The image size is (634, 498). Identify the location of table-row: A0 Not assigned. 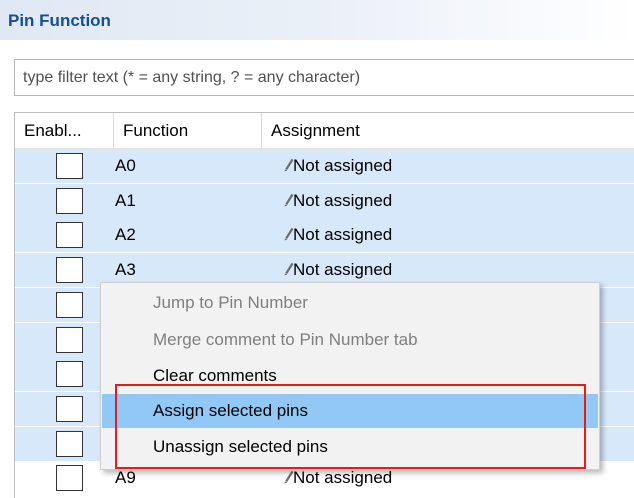
(324, 166).